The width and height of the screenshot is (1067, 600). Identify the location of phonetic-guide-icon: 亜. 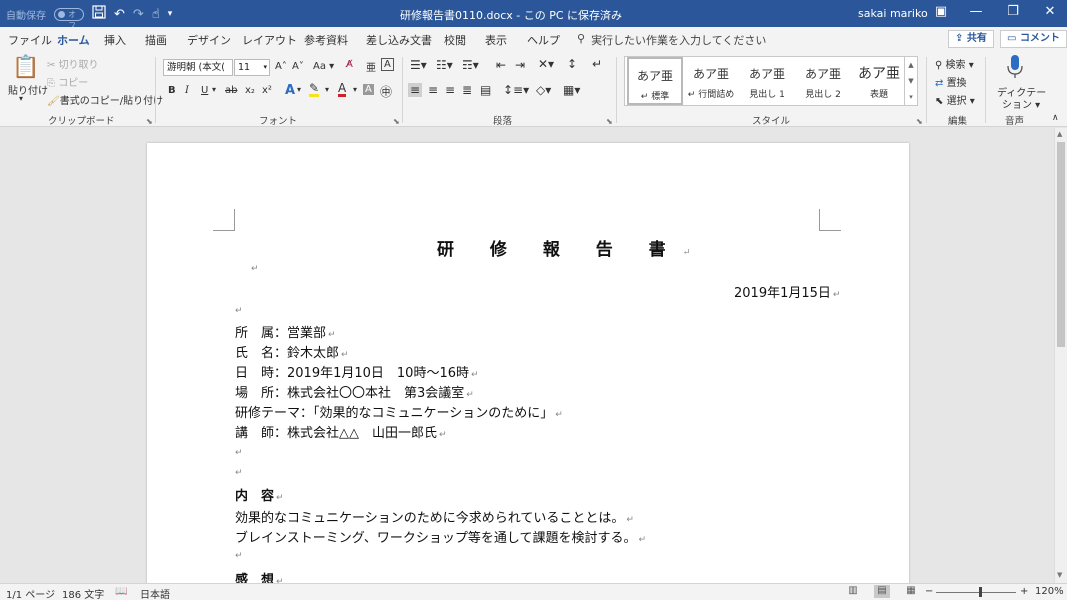
(371, 66).